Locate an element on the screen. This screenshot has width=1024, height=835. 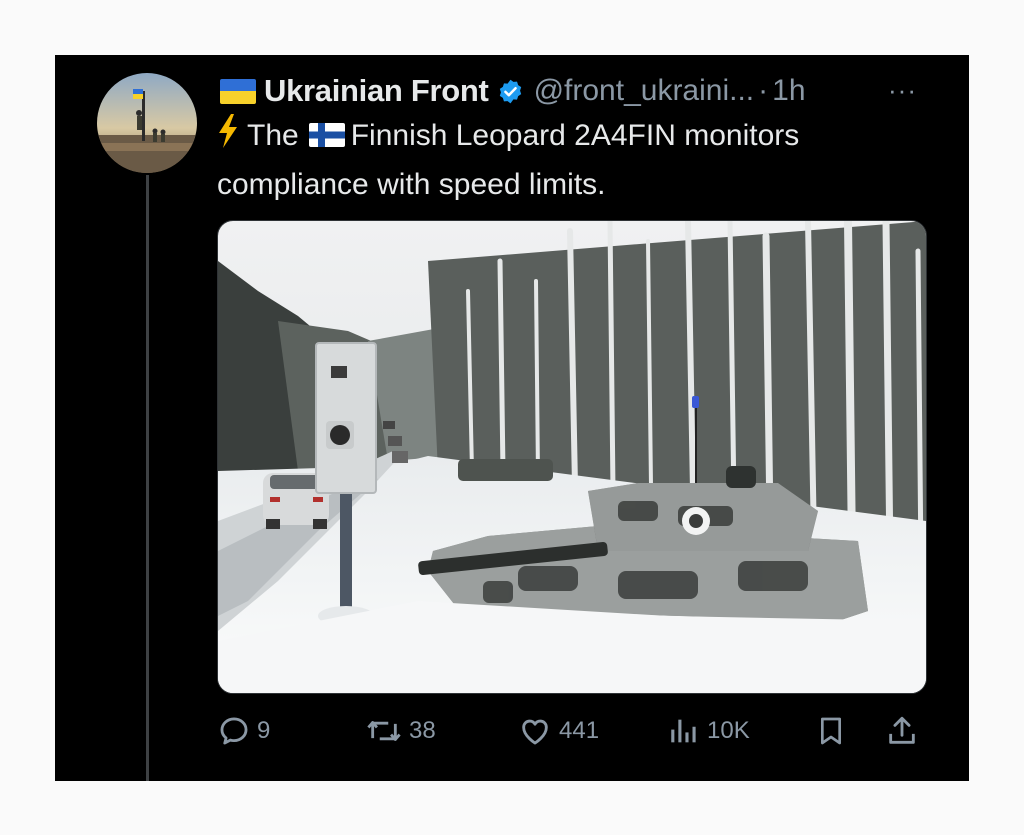
share-icon is located at coordinates (902, 730).